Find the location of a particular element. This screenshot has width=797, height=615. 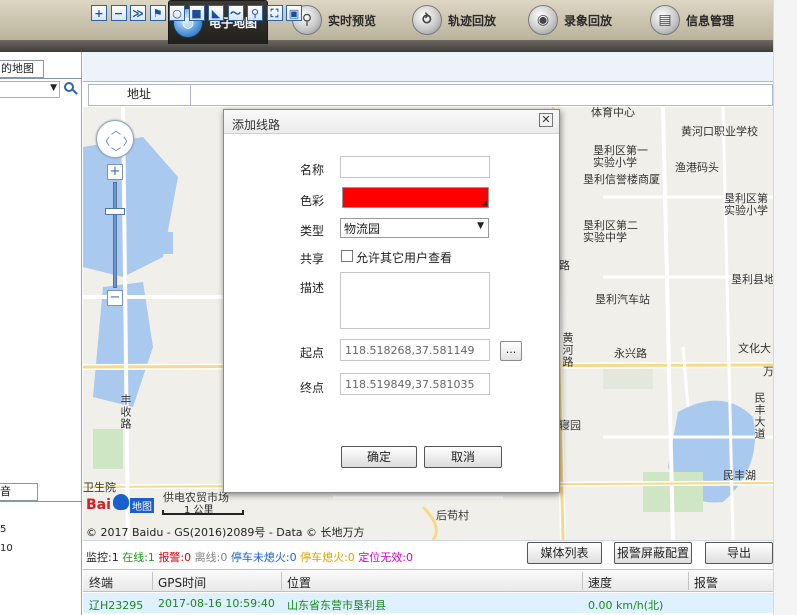

type-select: 物流园 ▼ is located at coordinates (414, 228).